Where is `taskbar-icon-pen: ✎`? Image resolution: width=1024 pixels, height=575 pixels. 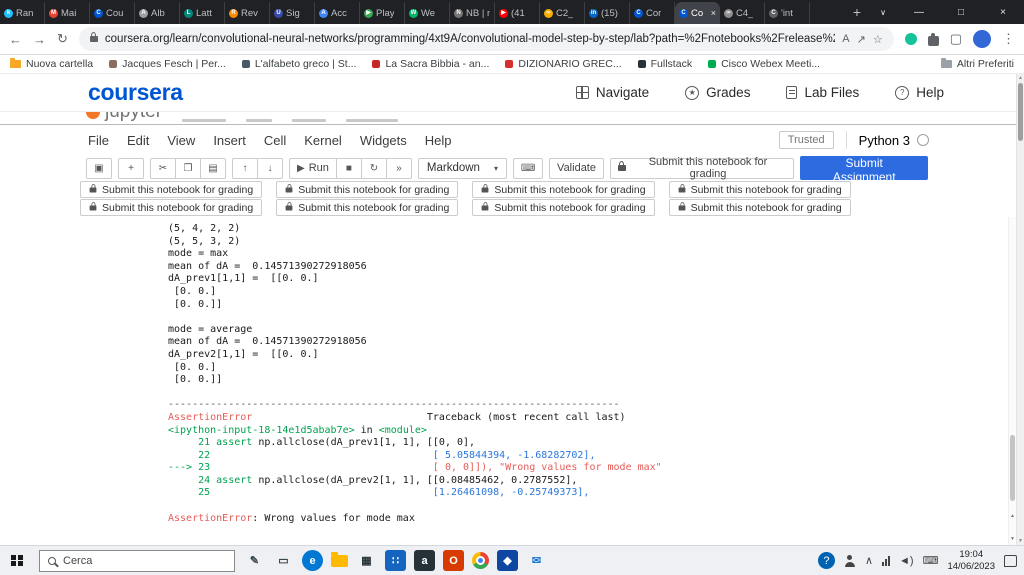 taskbar-icon-pen: ✎ is located at coordinates (254, 560).